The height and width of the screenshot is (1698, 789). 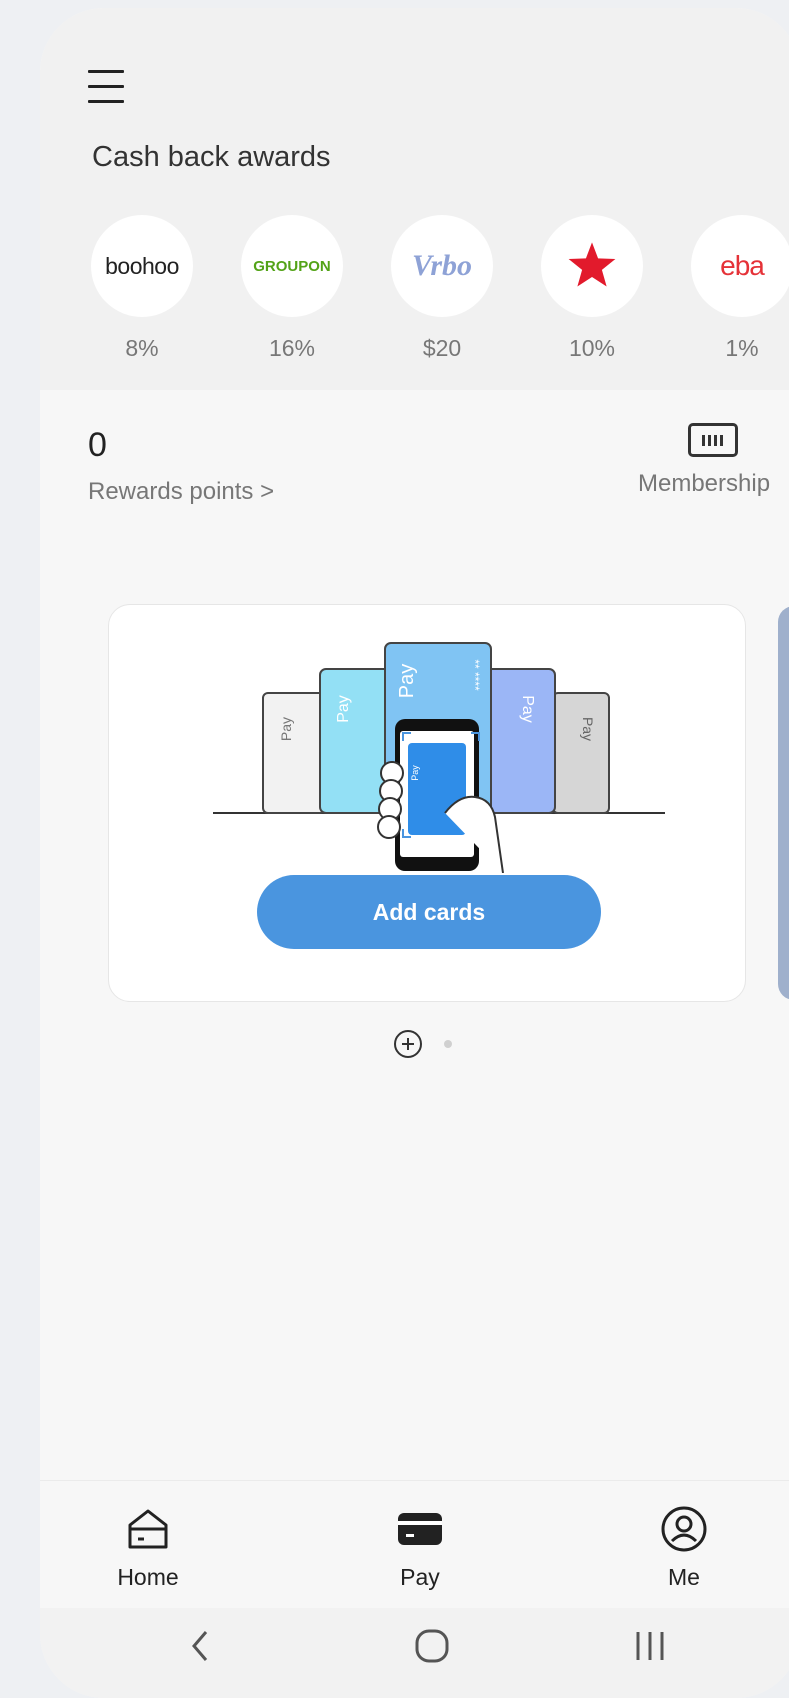 I want to click on add-page-plus-icon, so click(x=408, y=1044).